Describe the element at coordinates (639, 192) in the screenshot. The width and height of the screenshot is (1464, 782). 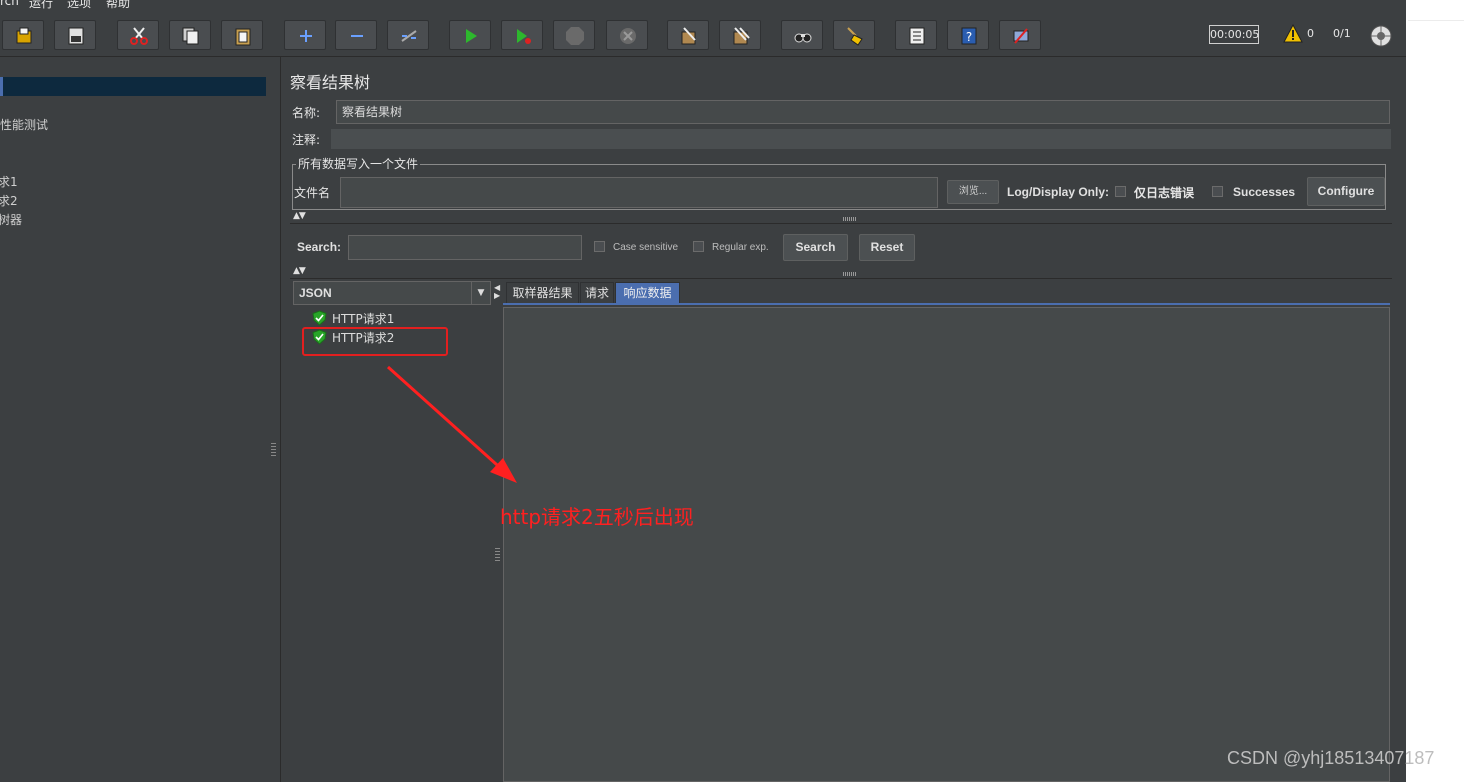
I see `filename-input` at that location.